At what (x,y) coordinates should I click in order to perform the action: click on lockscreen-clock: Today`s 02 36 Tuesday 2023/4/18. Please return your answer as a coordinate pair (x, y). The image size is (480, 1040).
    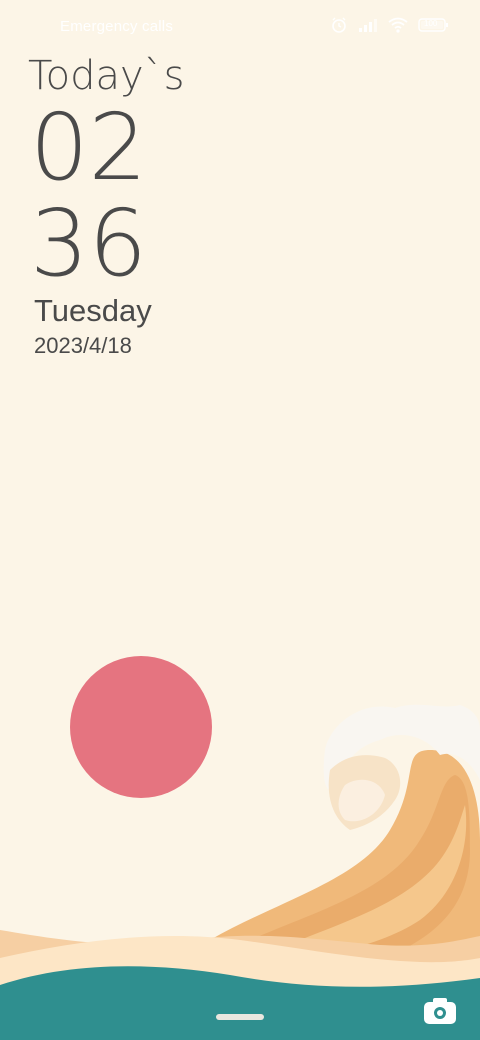
    Looking at the image, I should click on (106, 206).